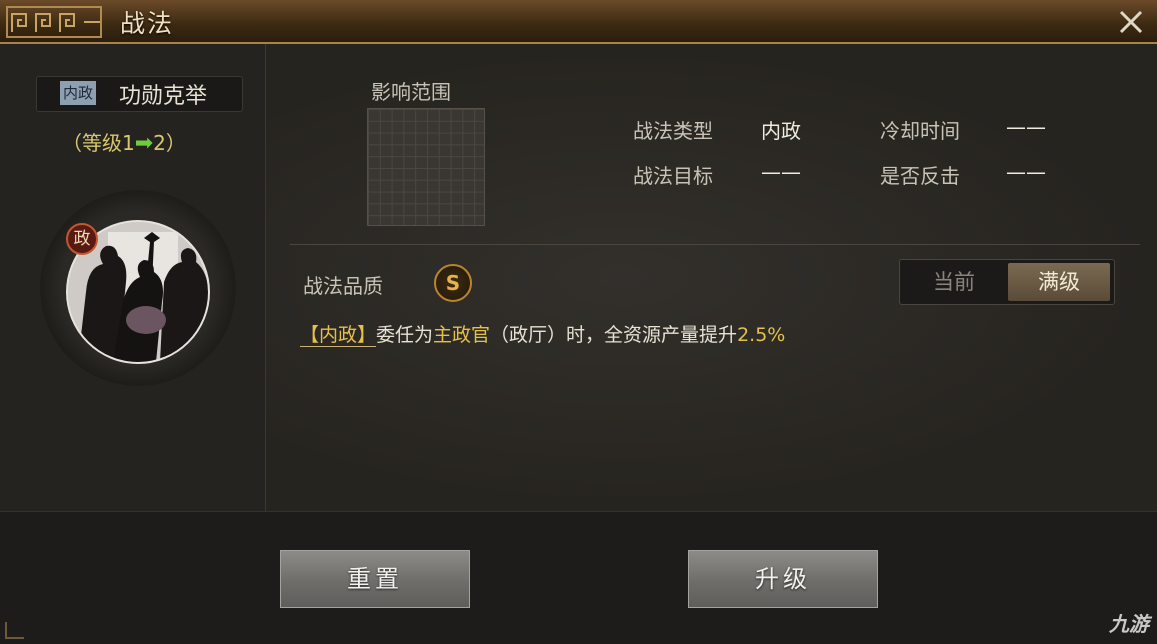 Image resolution: width=1157 pixels, height=644 pixels. I want to click on watermark-logo: 九游, so click(1129, 624).